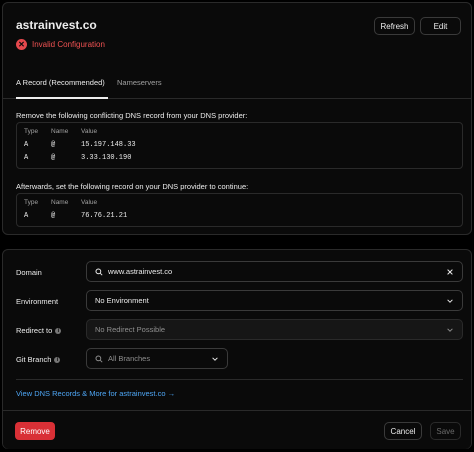 This screenshot has height=452, width=474. I want to click on domain-label-text: Domain, so click(29, 272).